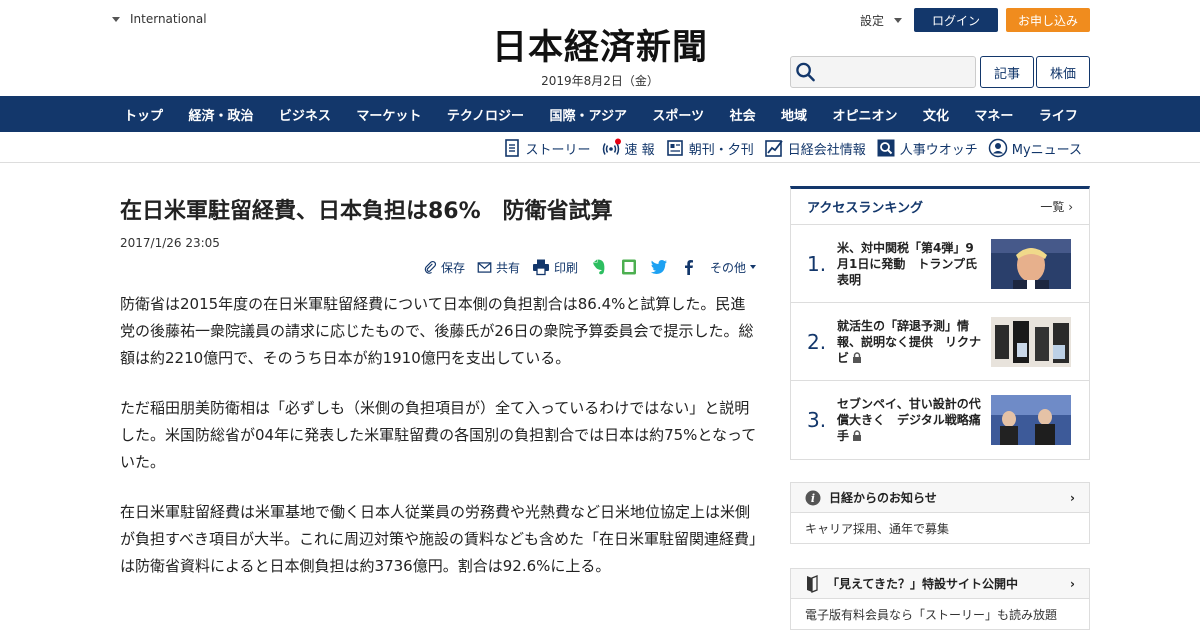  What do you see at coordinates (817, 420) in the screenshot?
I see `ranking-number: 3.` at bounding box center [817, 420].